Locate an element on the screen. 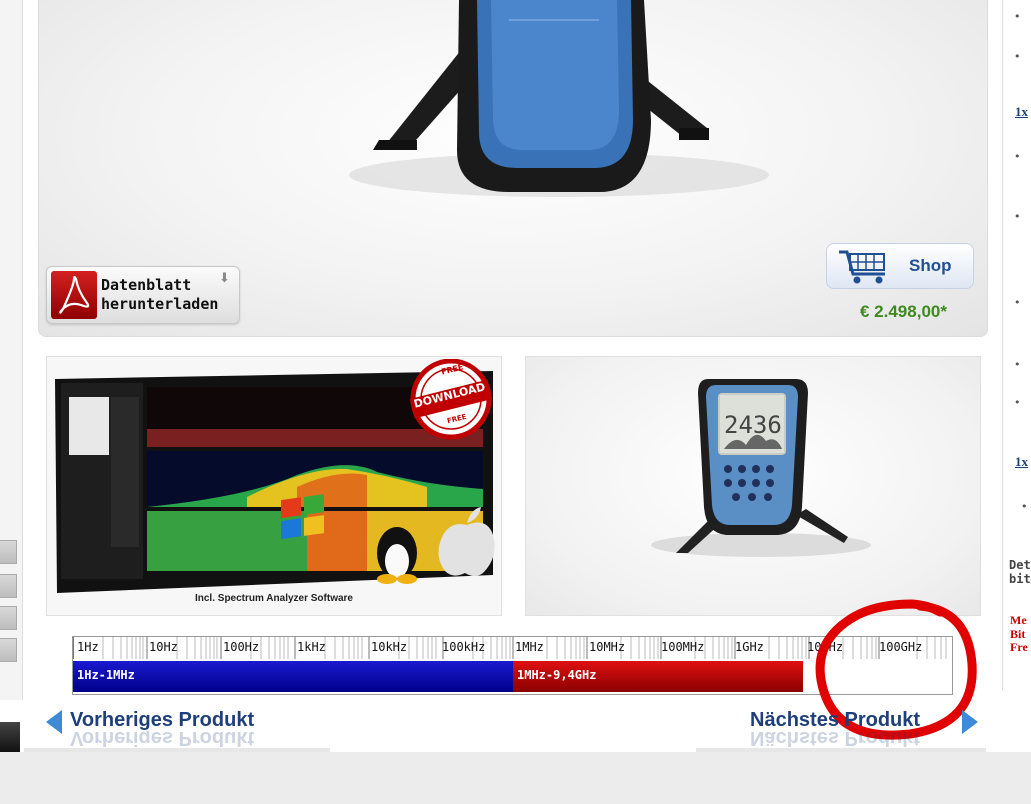  datasheet-line1: Datenblatt is located at coordinates (146, 285).